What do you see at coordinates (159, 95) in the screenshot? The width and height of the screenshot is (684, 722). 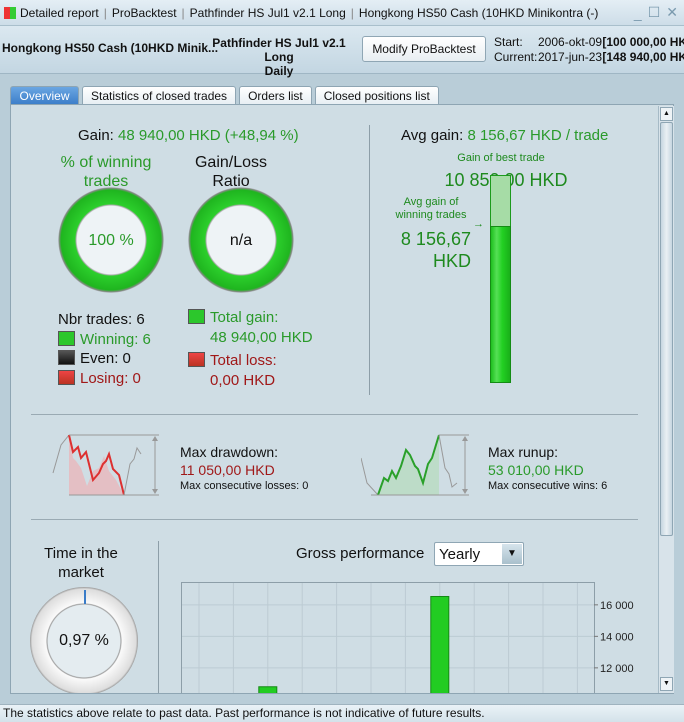 I see `tab-statistics: Statistics of closed trades` at bounding box center [159, 95].